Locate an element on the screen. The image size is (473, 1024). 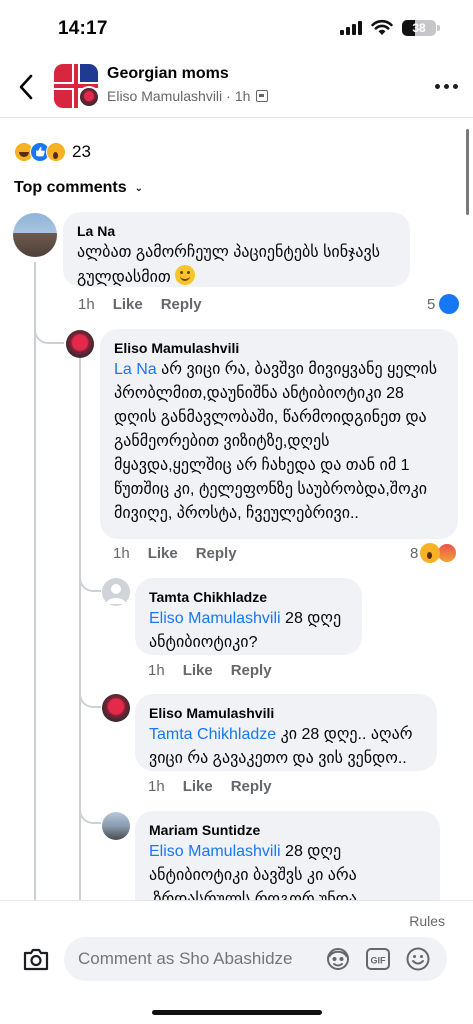
poster-avatar is located at coordinates (89, 97).